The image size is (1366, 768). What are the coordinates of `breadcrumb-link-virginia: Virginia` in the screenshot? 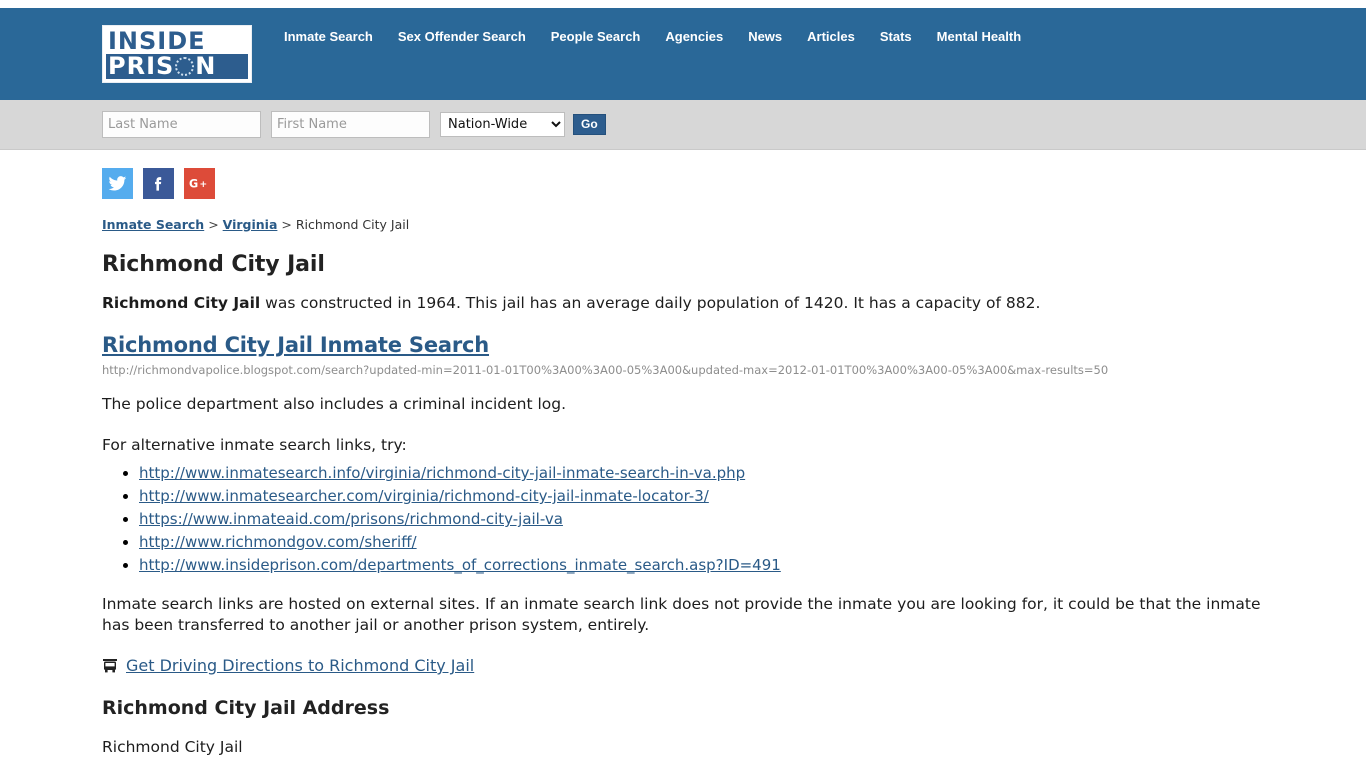 It's located at (250, 224).